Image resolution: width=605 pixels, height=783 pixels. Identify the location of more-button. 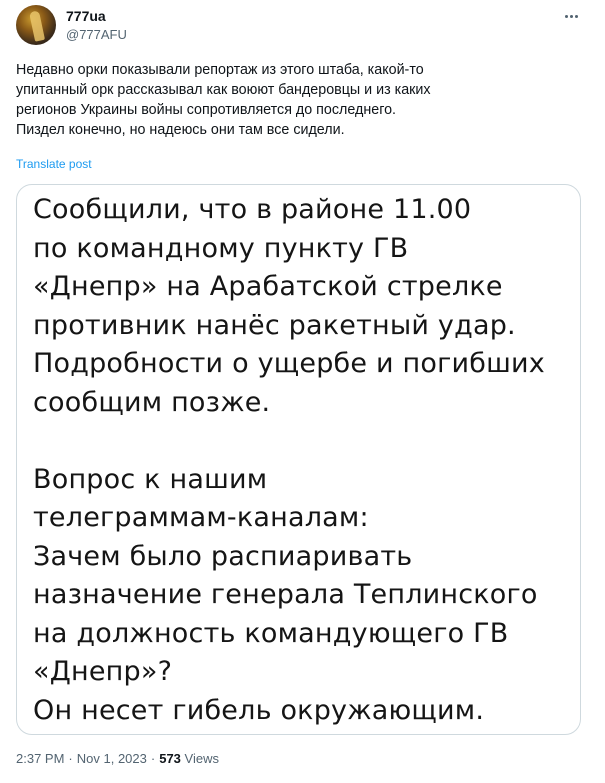
(571, 16).